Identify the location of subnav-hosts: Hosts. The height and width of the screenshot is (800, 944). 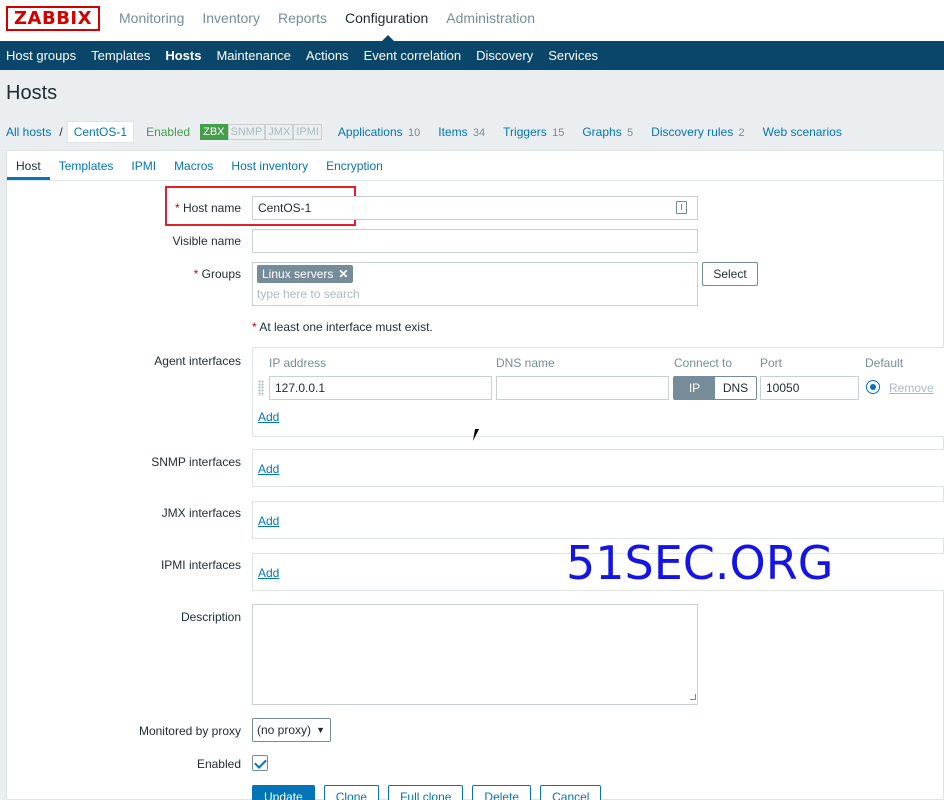
(183, 55).